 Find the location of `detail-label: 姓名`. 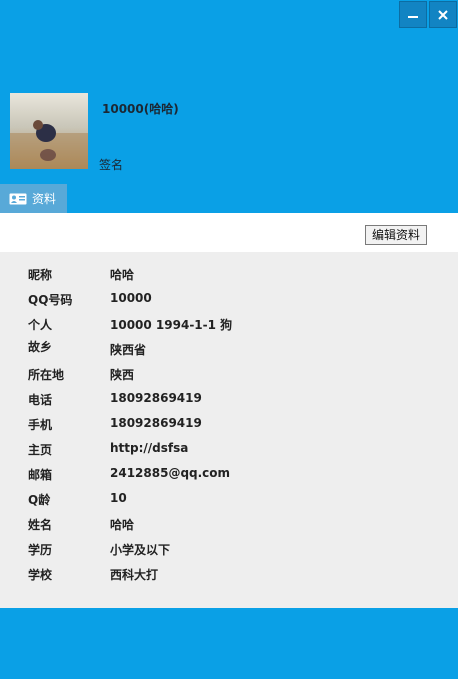

detail-label: 姓名 is located at coordinates (40, 525).